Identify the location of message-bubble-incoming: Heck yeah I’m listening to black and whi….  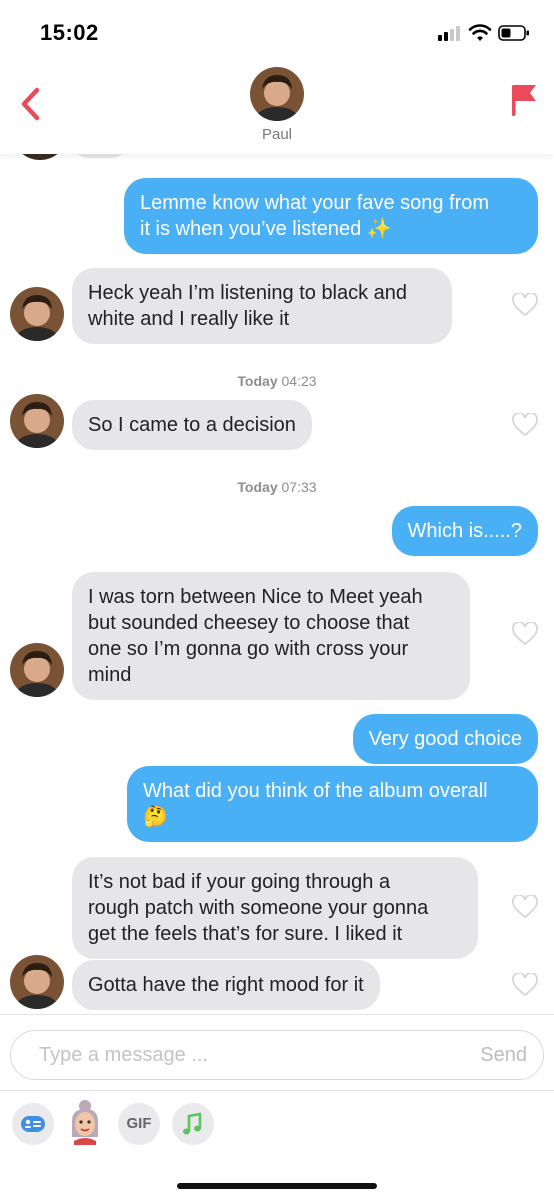
(262, 306).